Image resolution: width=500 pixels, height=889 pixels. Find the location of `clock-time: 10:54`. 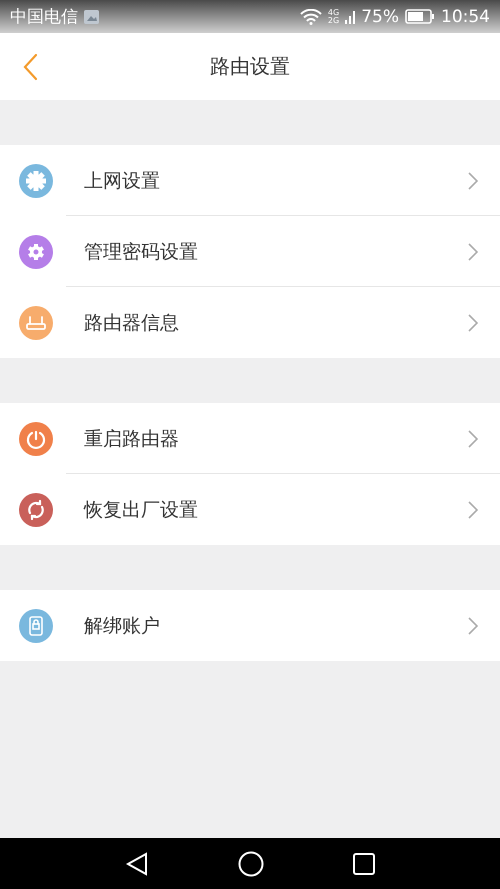

clock-time: 10:54 is located at coordinates (465, 16).